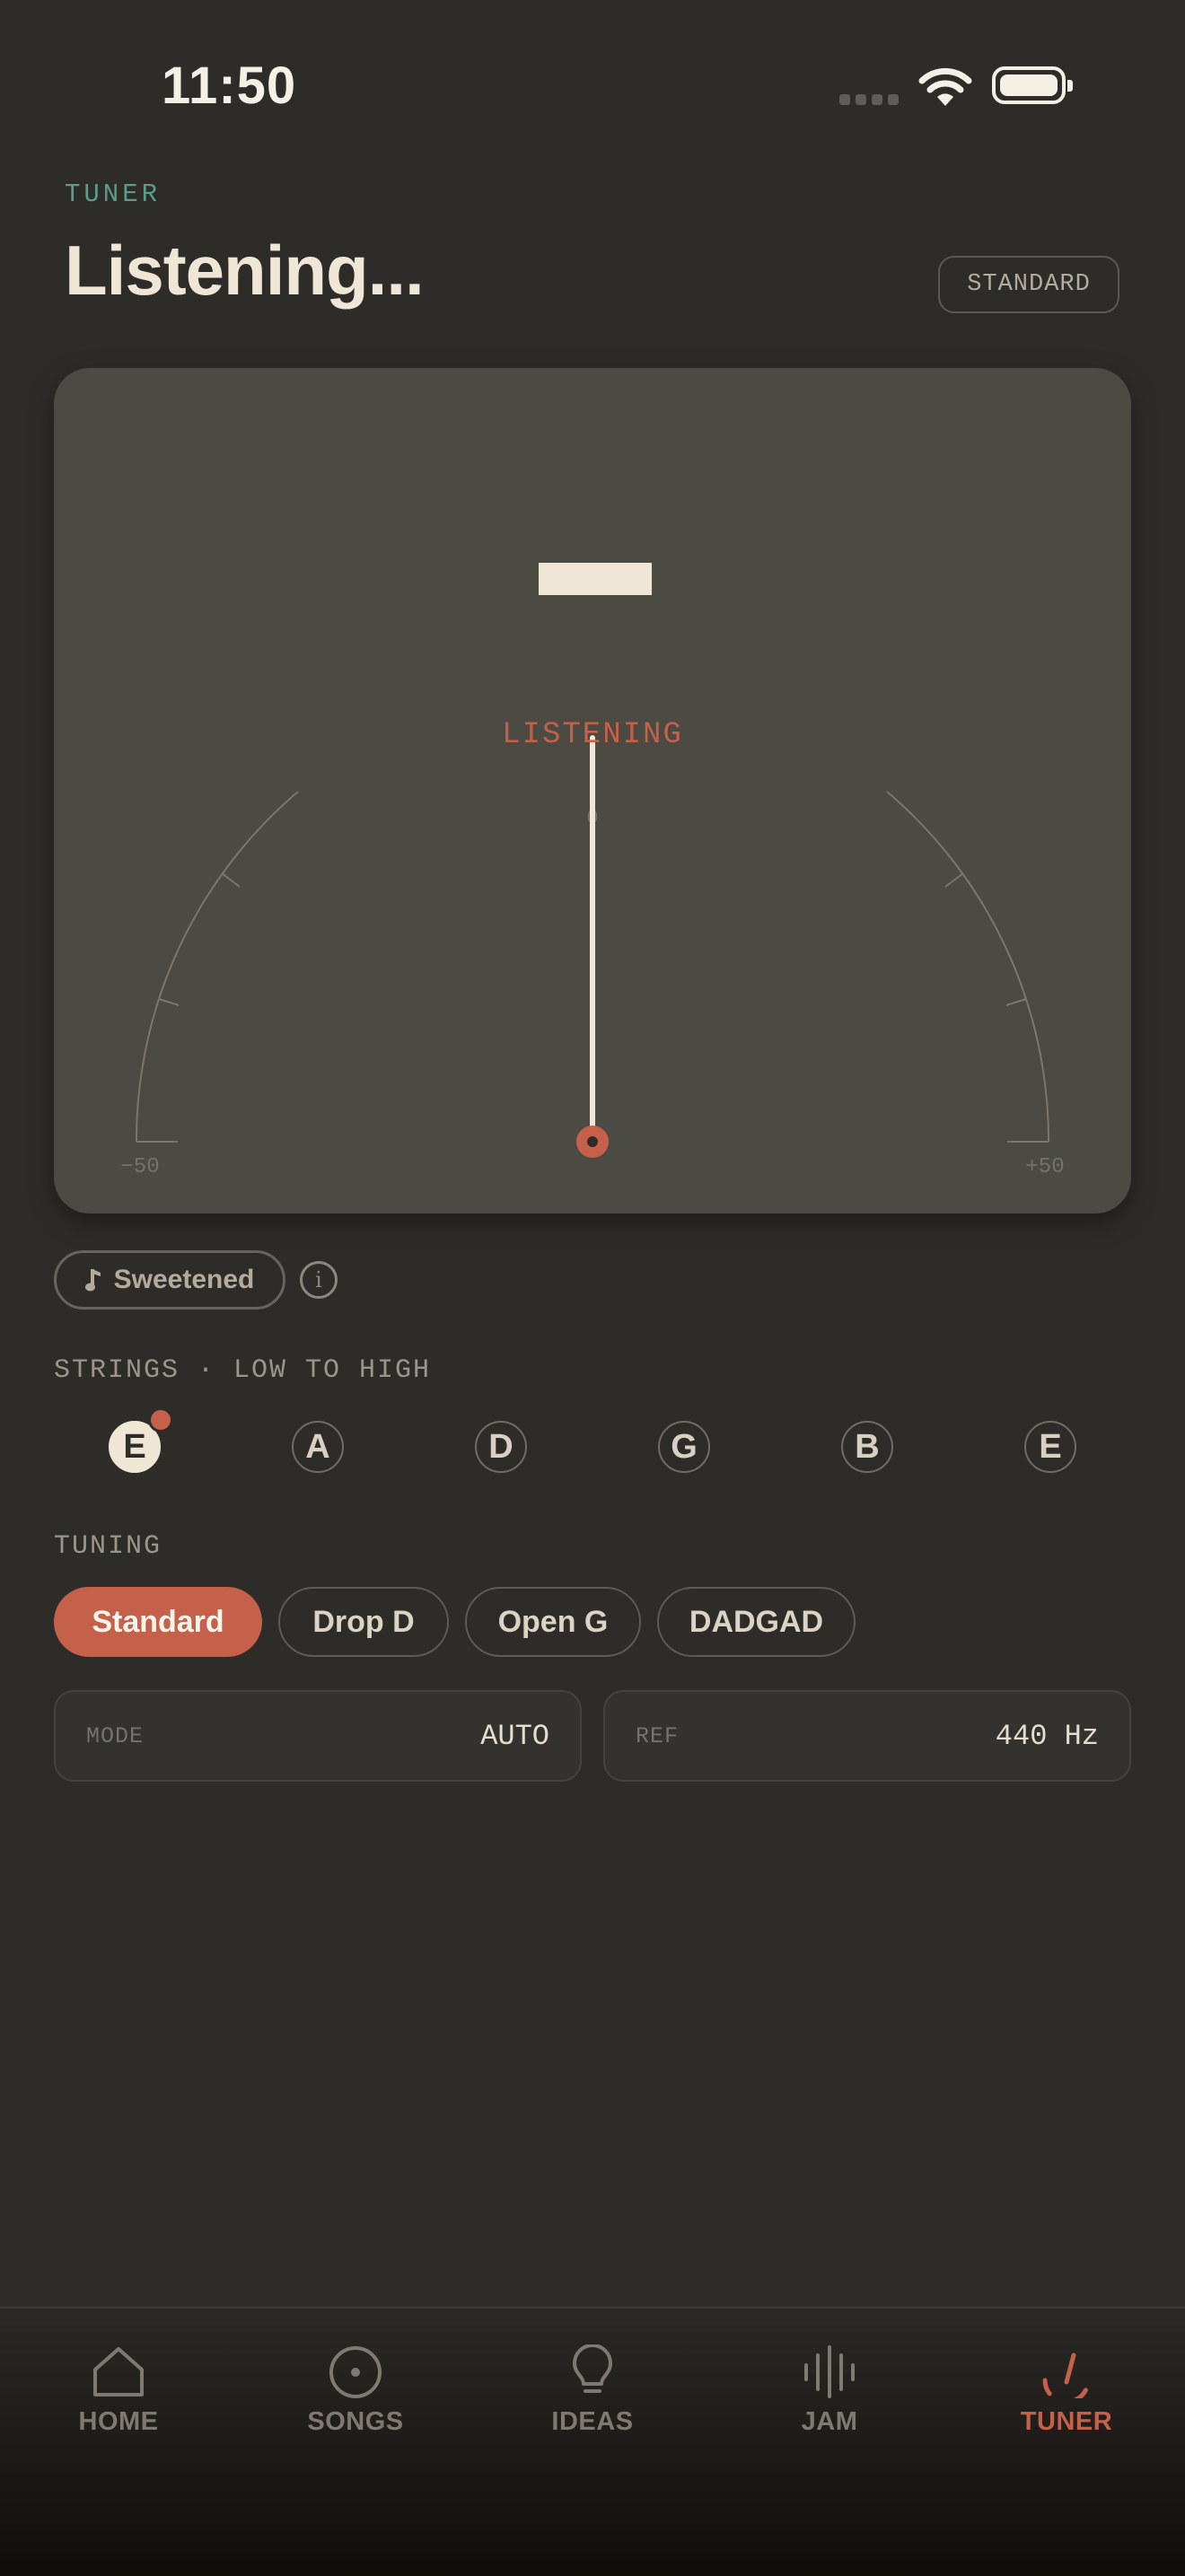  What do you see at coordinates (968, 967) in the screenshot?
I see `gauge-right-arc` at bounding box center [968, 967].